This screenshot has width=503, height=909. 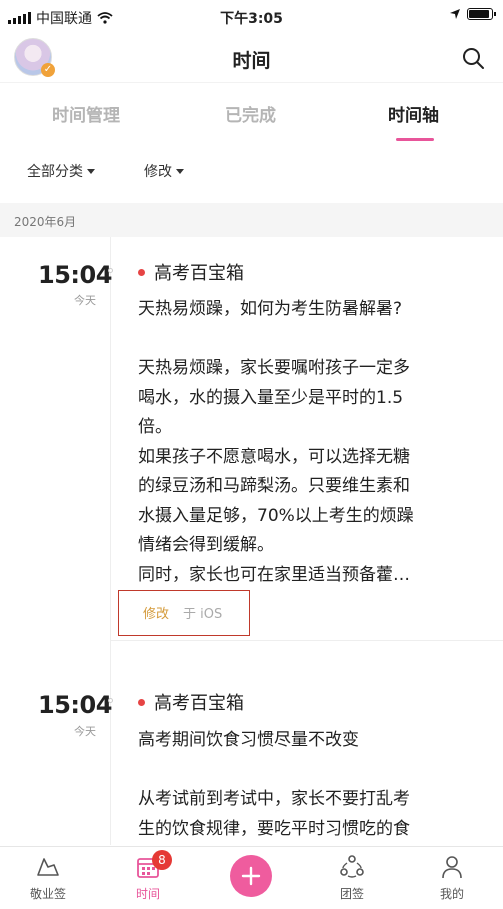 I want to click on sort-filter-dropdown: 修改, so click(x=164, y=171).